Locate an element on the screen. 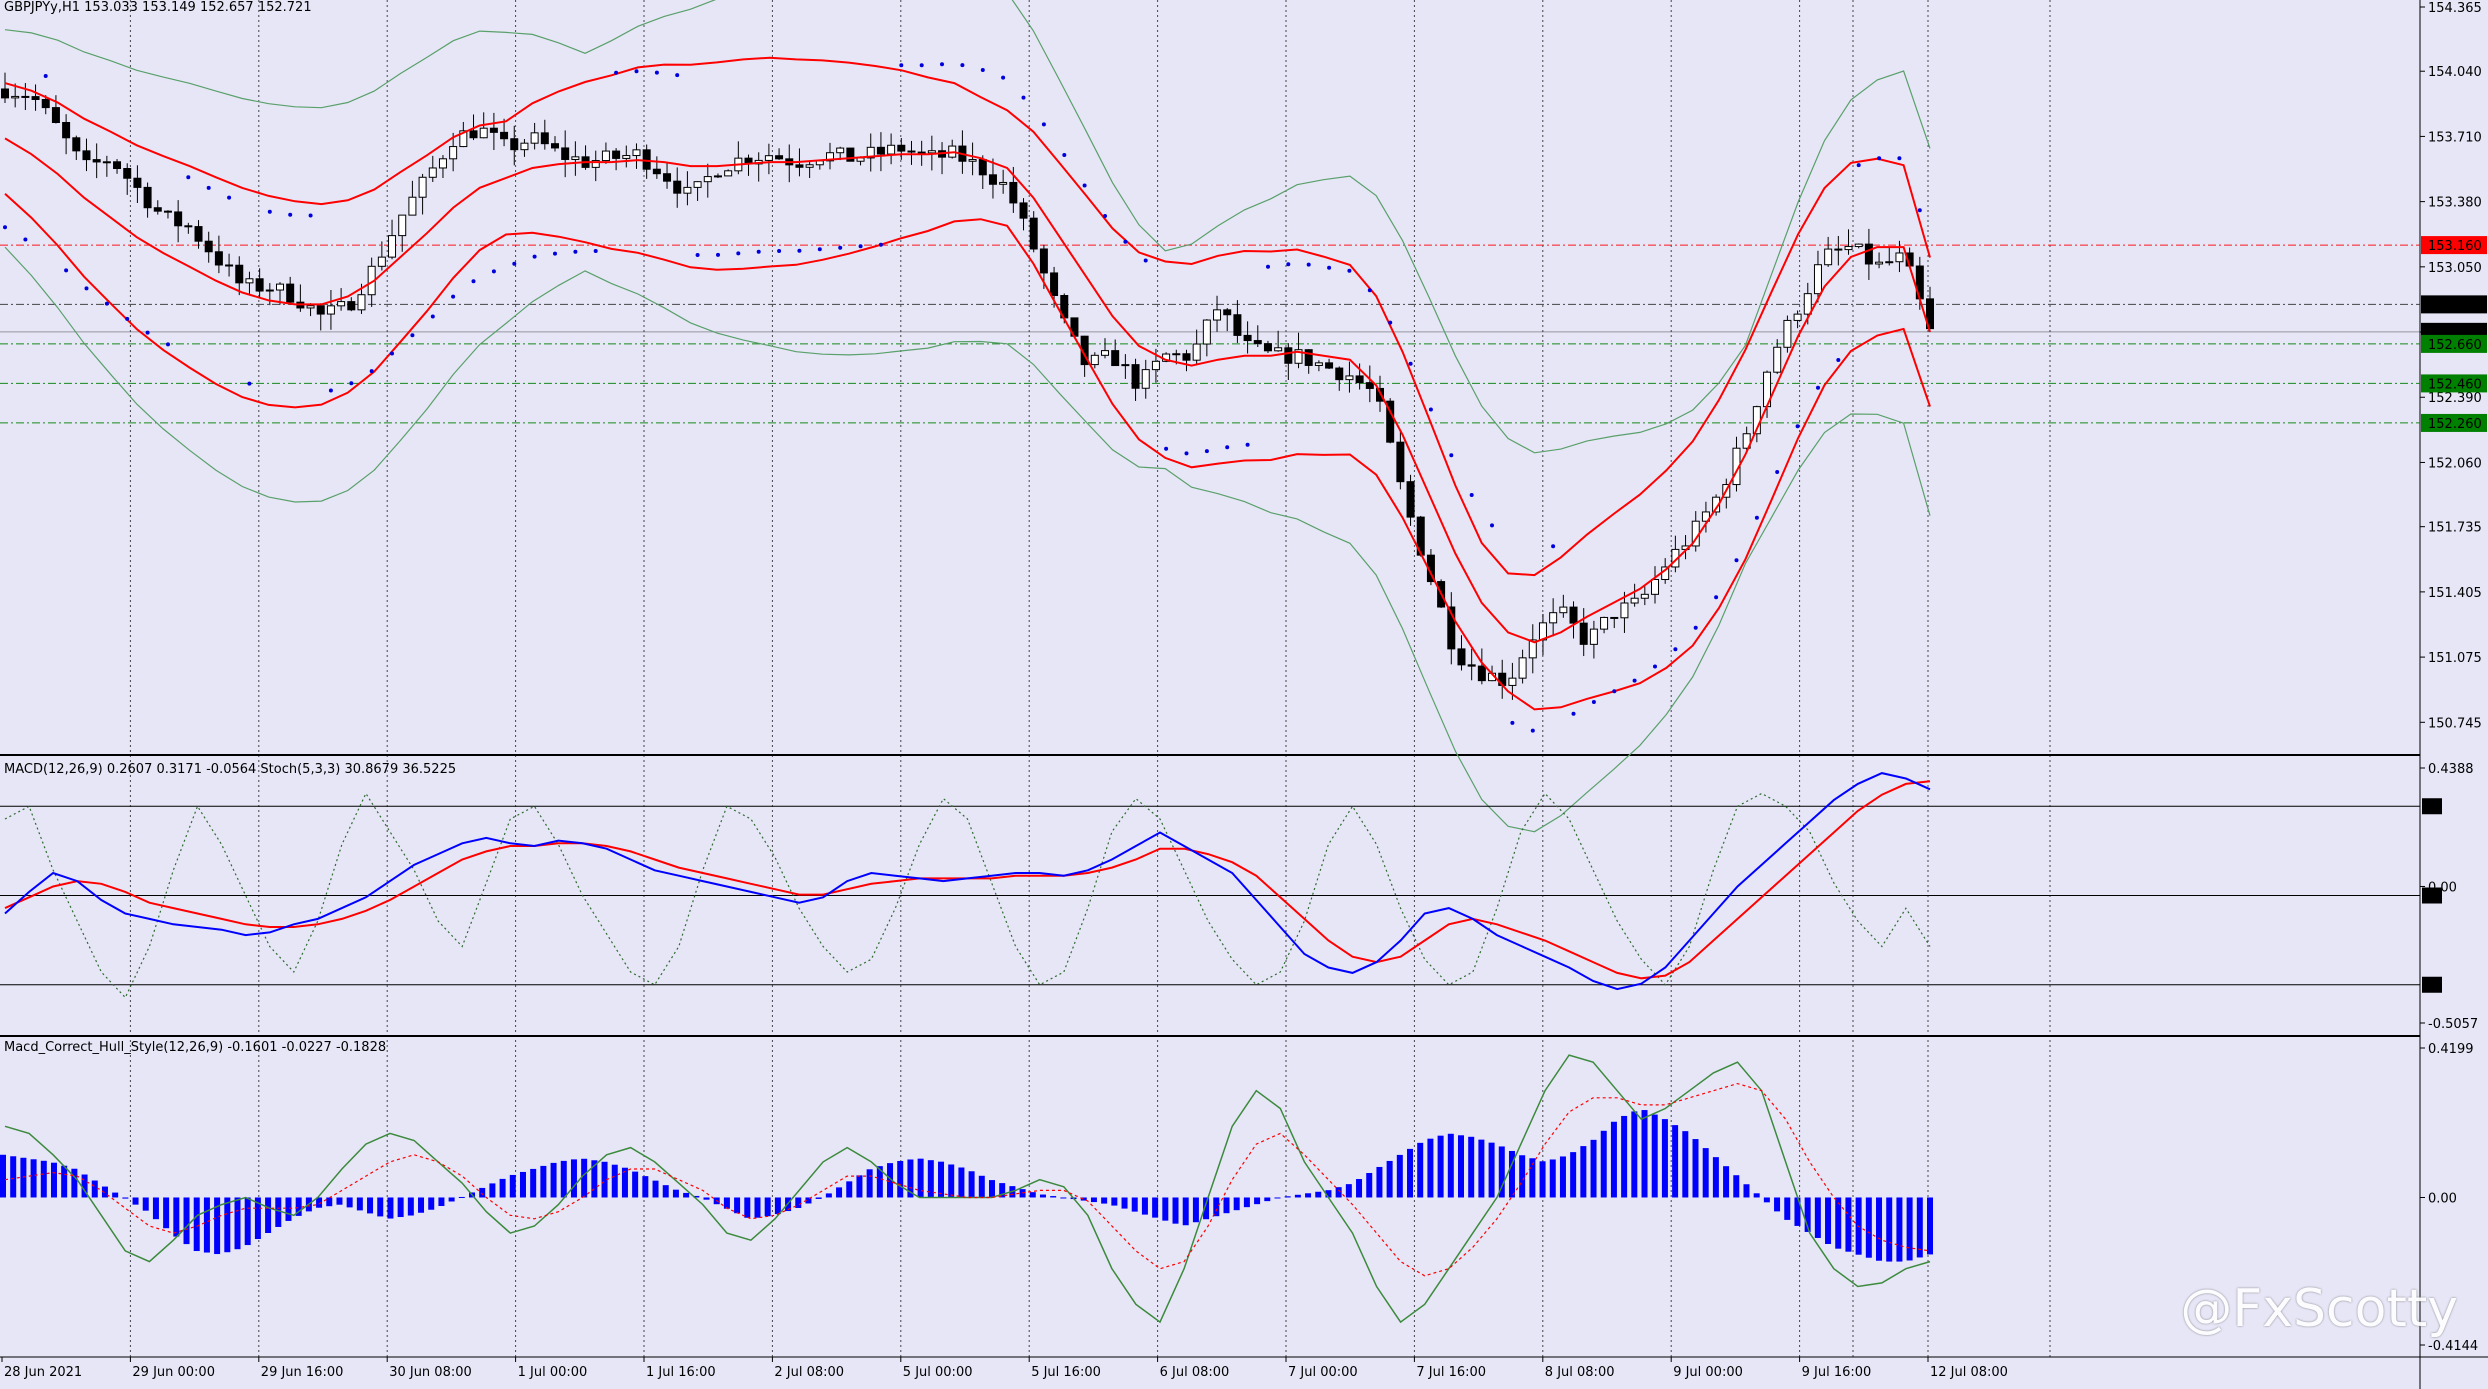 The width and height of the screenshot is (2488, 1389). x-tick-label: 1 Jul 00:00 is located at coordinates (553, 1372).